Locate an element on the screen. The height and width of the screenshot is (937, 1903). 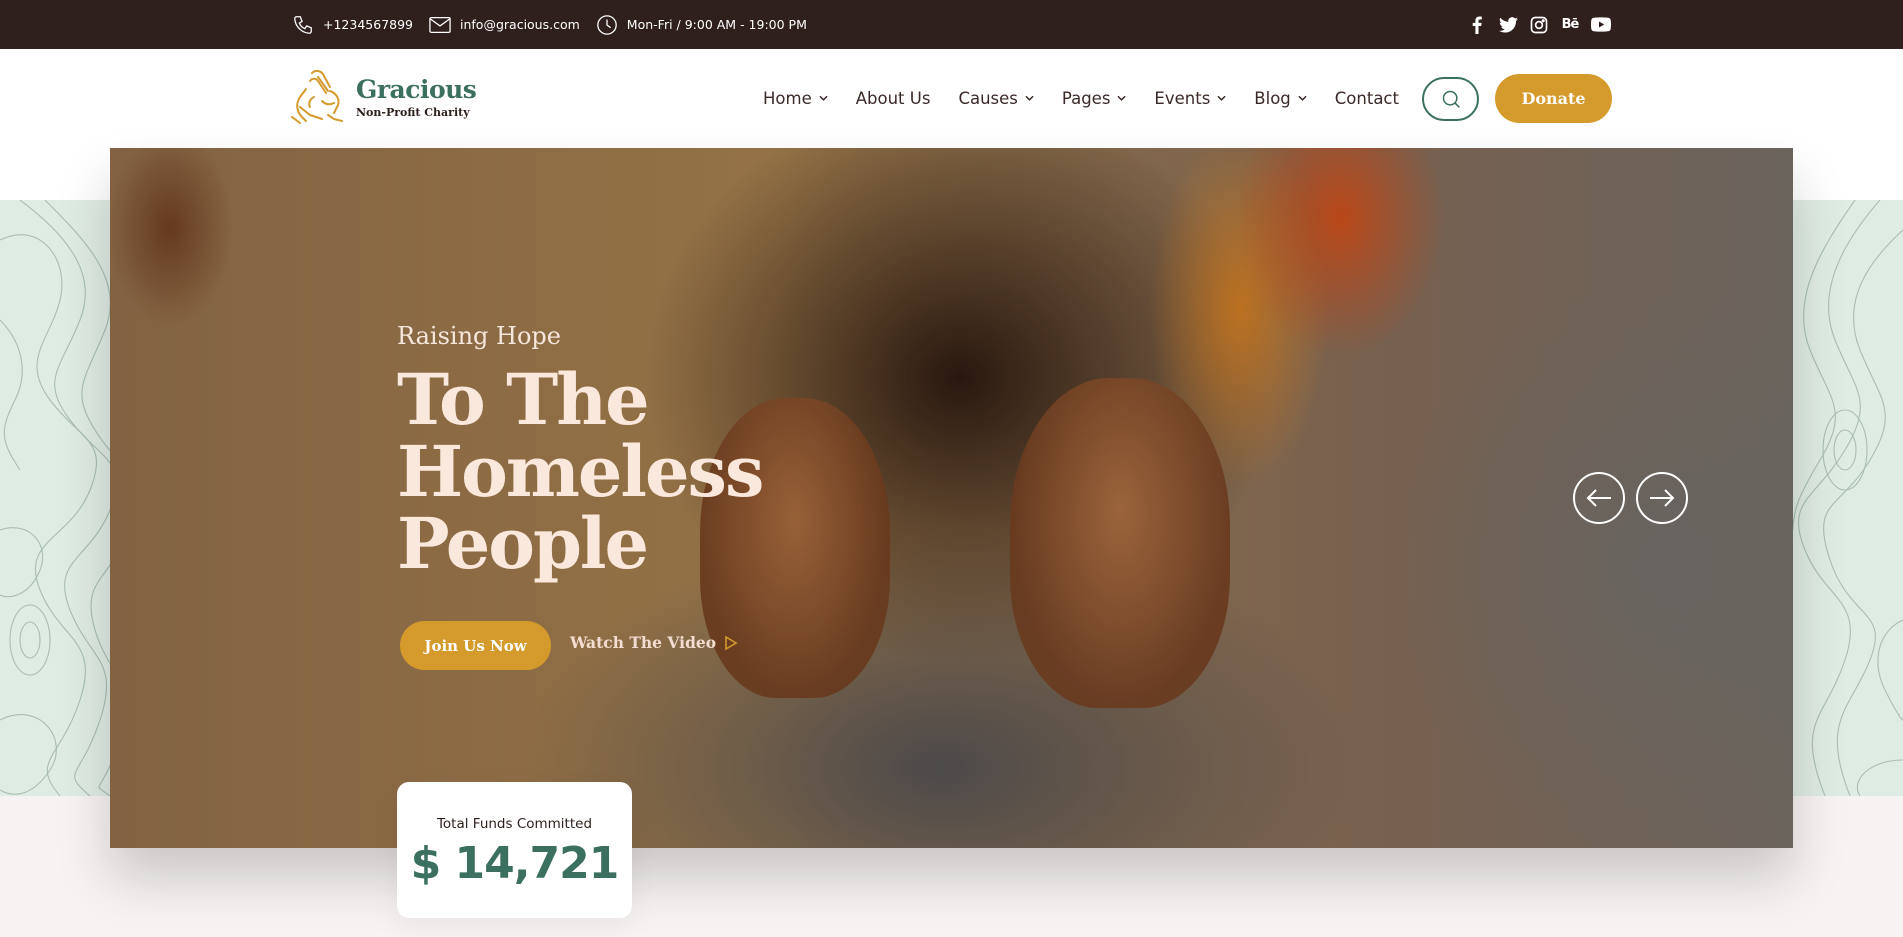
play-icon is located at coordinates (731, 642).